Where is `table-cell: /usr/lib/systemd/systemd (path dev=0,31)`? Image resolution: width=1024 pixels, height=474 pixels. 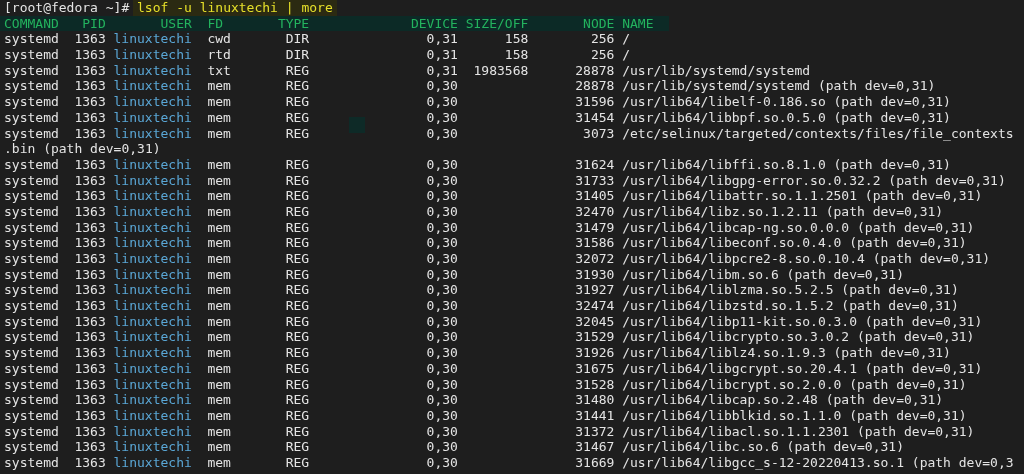 table-cell: /usr/lib/systemd/systemd (path dev=0,31) is located at coordinates (779, 86).